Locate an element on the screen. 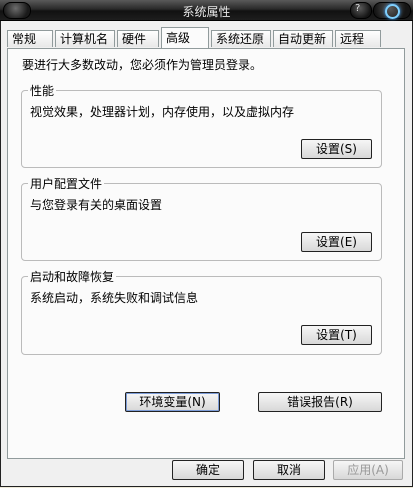 The height and width of the screenshot is (488, 413). admin-notice: 要进行大多数改动，您必须作为管理员登录。 is located at coordinates (142, 65).